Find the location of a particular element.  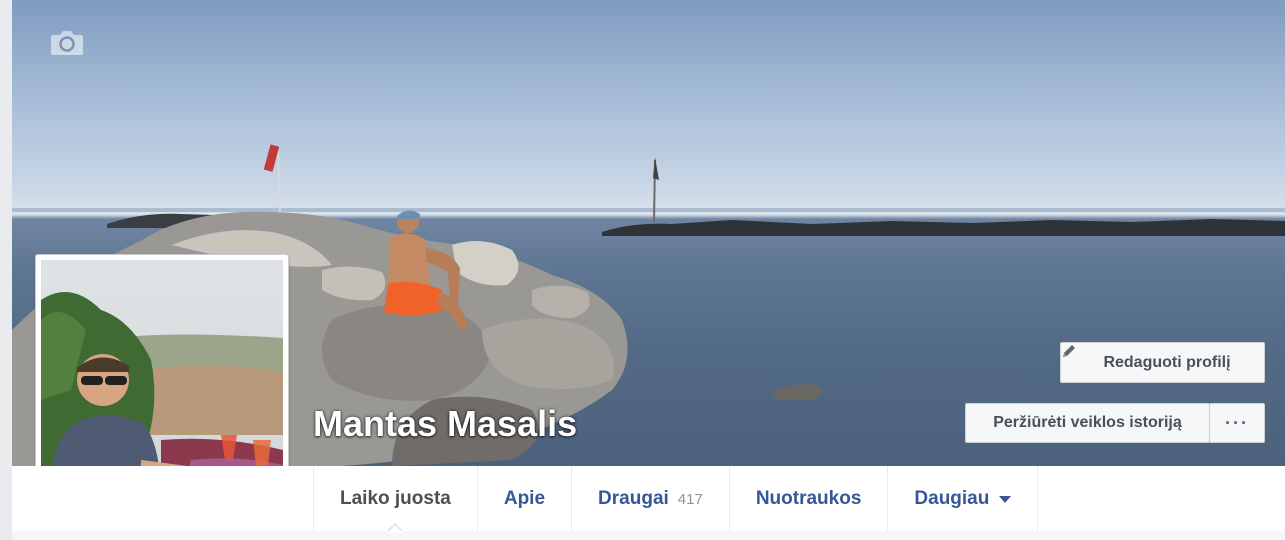

tab-label: Laiko juosta is located at coordinates (395, 498).